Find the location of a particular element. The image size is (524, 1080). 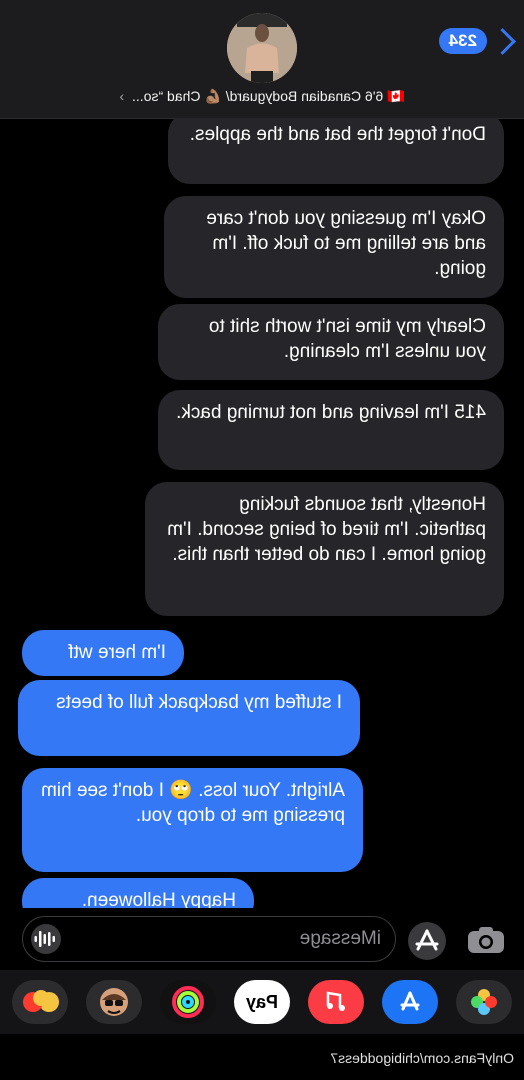

watermark-bar: OnlyFans.com/chibigoddess7 is located at coordinates (262, 1060).